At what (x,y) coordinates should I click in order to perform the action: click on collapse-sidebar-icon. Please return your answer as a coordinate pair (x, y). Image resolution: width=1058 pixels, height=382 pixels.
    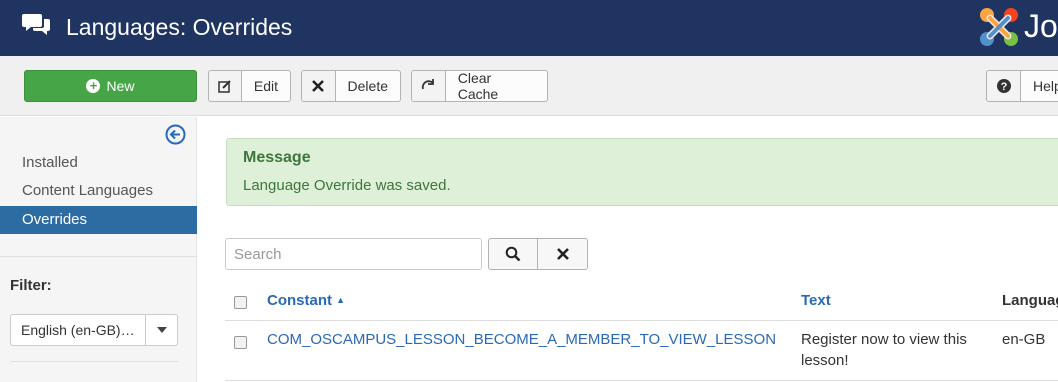
    Looking at the image, I should click on (175, 134).